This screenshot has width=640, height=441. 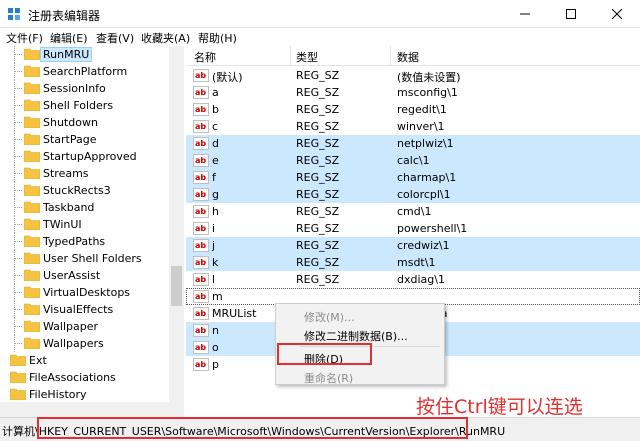 What do you see at coordinates (571, 14) in the screenshot?
I see `maximize-button` at bounding box center [571, 14].